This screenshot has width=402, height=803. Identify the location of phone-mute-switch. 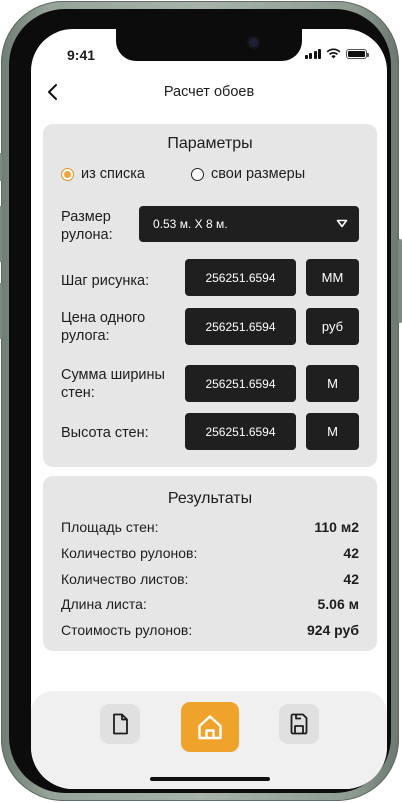
(1, 167).